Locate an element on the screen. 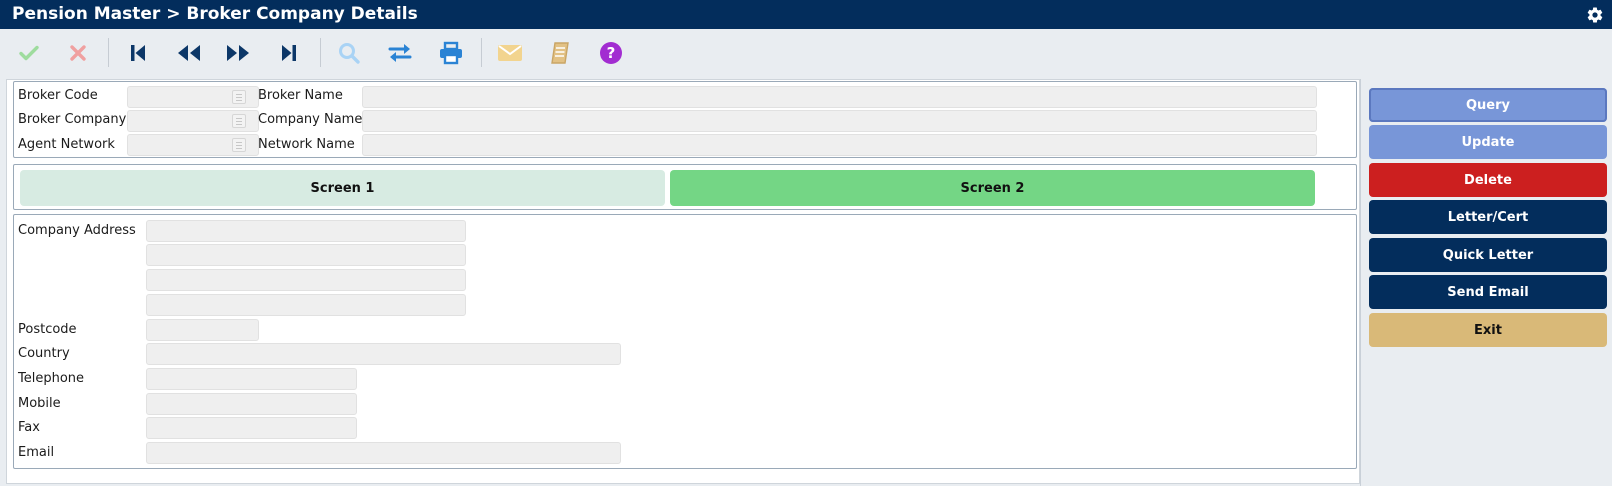  country-field is located at coordinates (383, 354).